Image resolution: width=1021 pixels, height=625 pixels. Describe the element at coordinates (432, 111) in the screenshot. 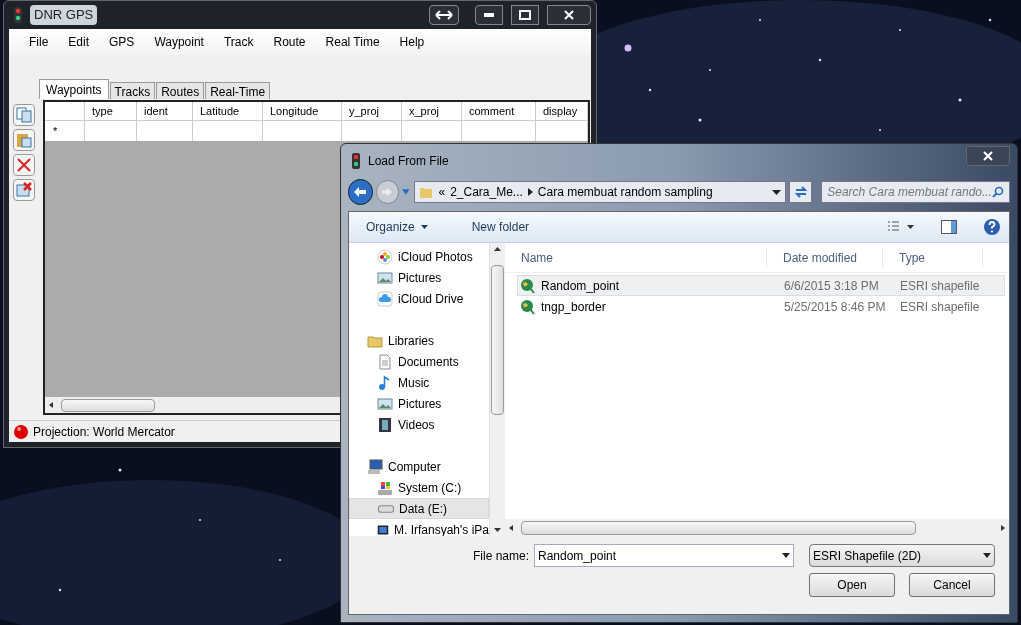

I see `column-header: x_proj` at that location.